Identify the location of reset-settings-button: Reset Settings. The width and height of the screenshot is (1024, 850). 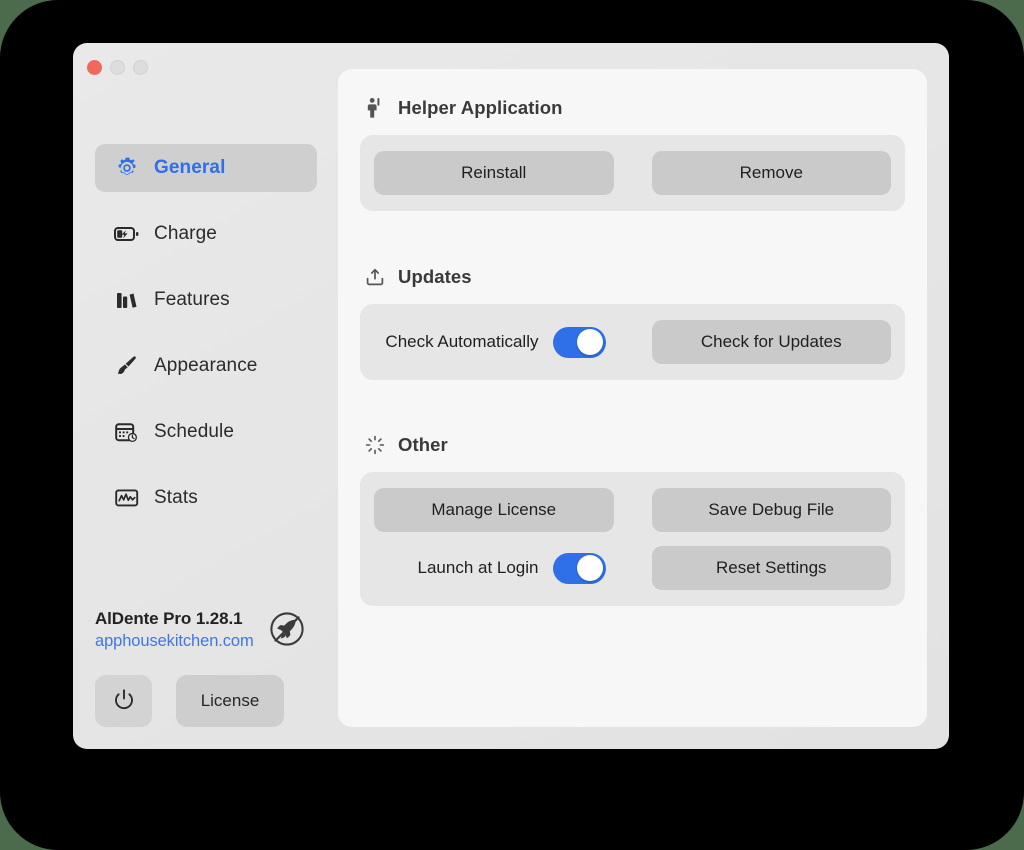
(771, 568).